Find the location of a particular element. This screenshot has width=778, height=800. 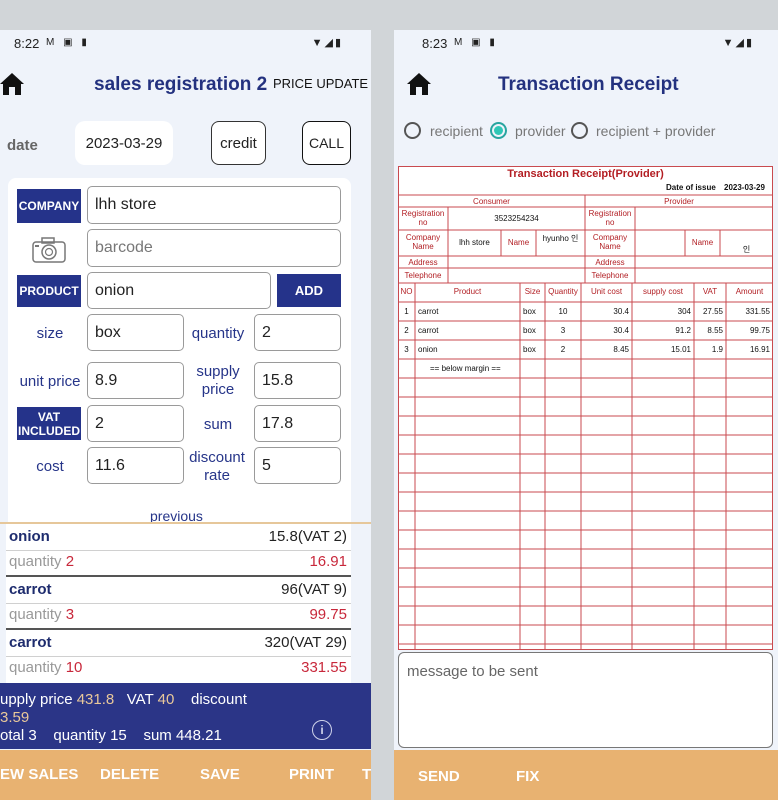

provider-radio-label: provider is located at coordinates (540, 131).